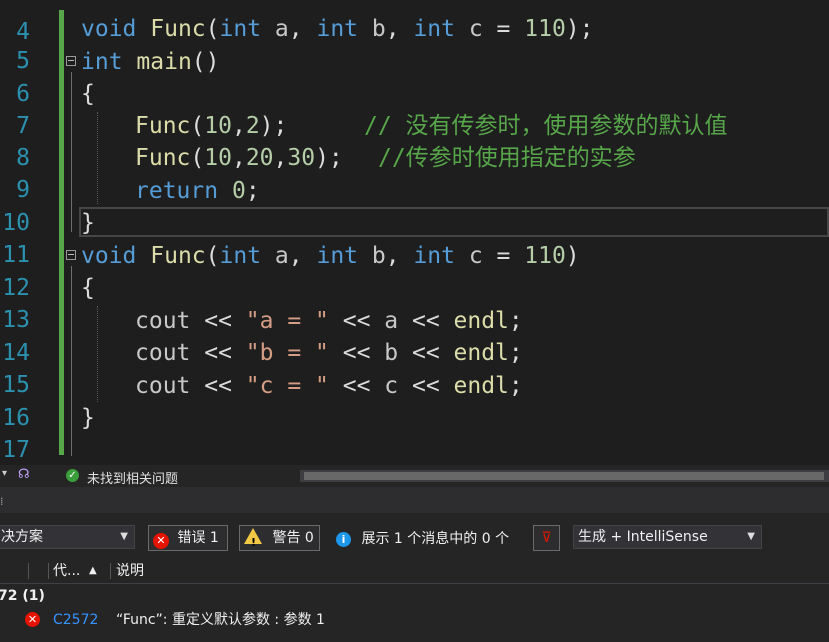 This screenshot has height=642, width=829. What do you see at coordinates (329, 321) in the screenshot?
I see `code-text: cout << "a = " << a << endl;` at bounding box center [329, 321].